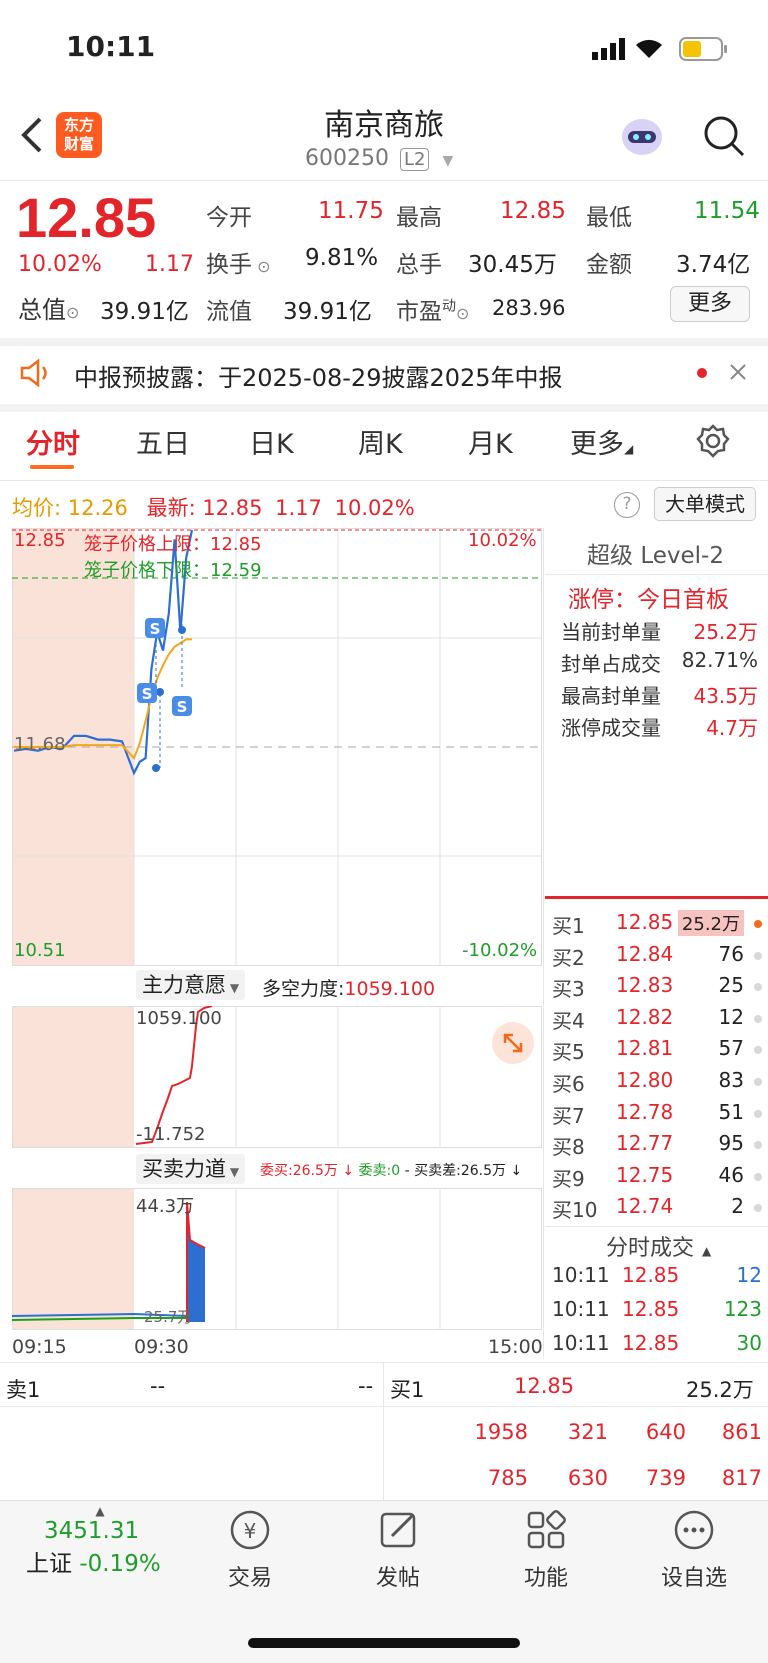  I want to click on index-widget: ▲ 3451.31 上证 -0.19%, so click(100, 1541).